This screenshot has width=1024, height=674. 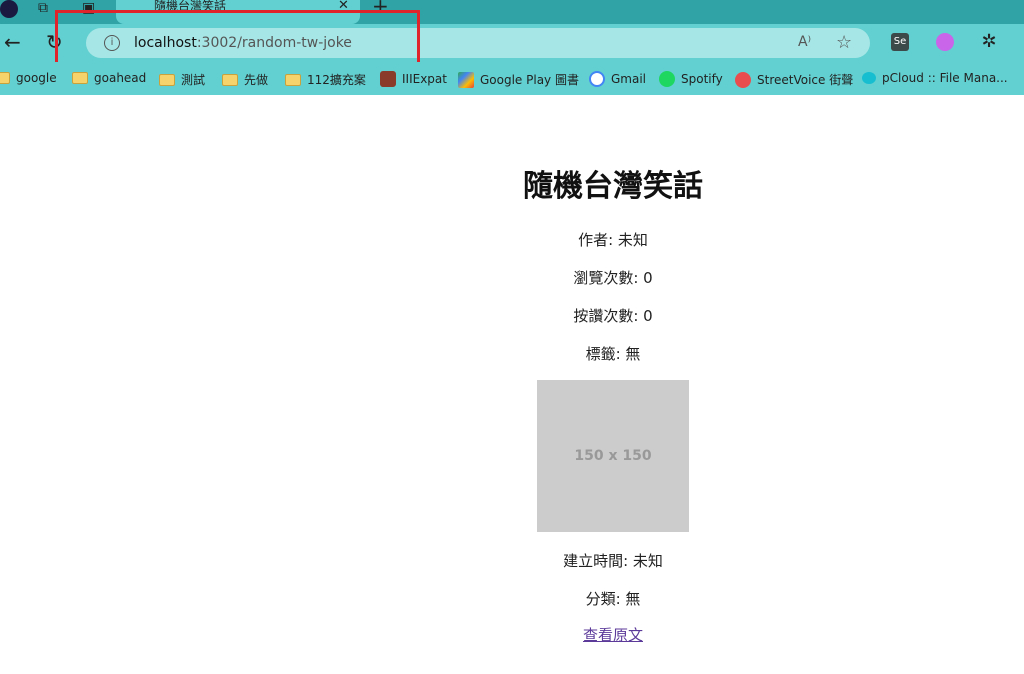 What do you see at coordinates (613, 316) in the screenshot?
I see `likes-text: 按讚次數: 0` at bounding box center [613, 316].